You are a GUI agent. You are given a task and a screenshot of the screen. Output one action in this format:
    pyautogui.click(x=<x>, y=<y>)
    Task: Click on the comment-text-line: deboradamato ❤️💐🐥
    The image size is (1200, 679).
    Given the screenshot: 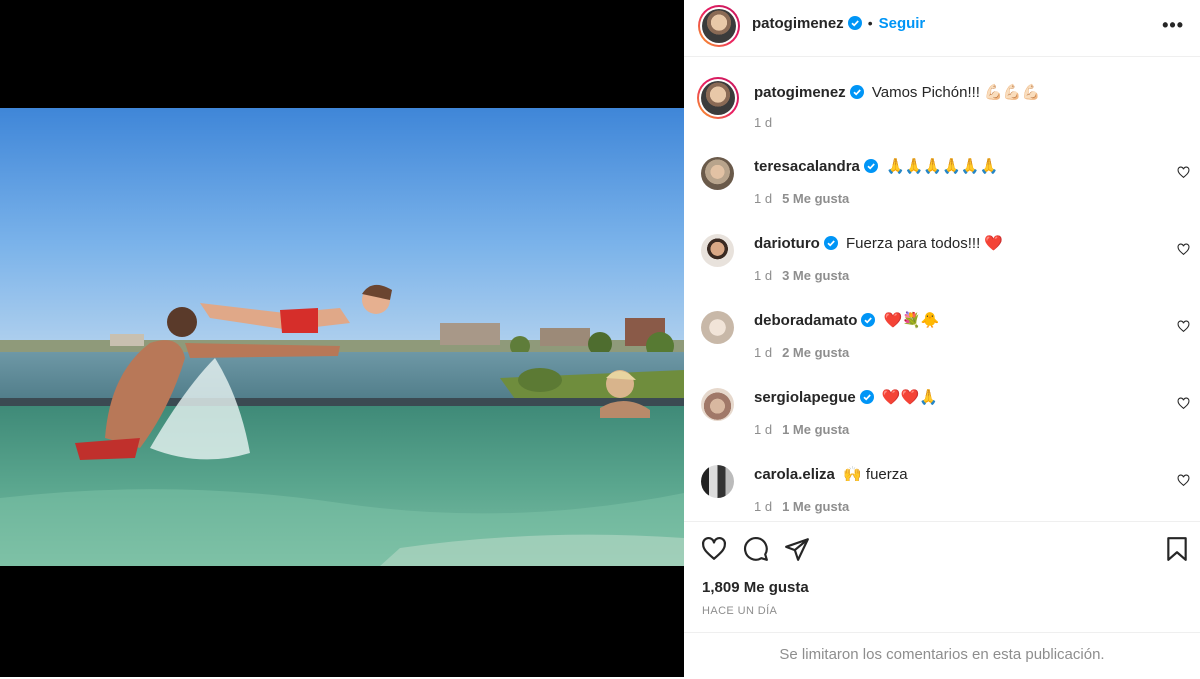 What is the action you would take?
    pyautogui.click(x=847, y=321)
    